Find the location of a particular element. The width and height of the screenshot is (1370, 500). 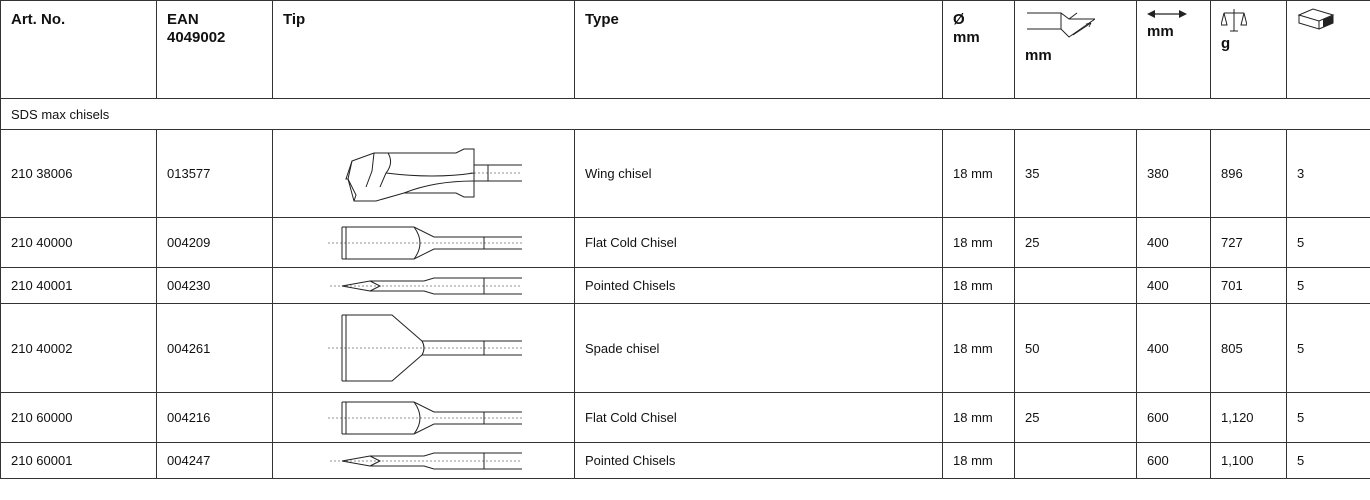

section-row: SDS max chisels is located at coordinates (685, 114).